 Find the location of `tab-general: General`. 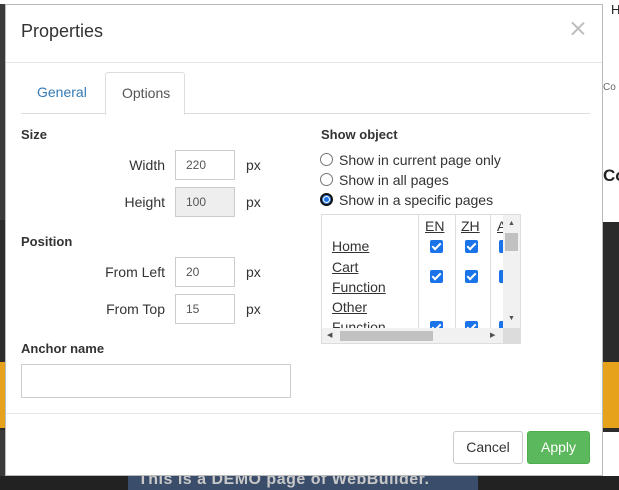

tab-general: General is located at coordinates (62, 93).